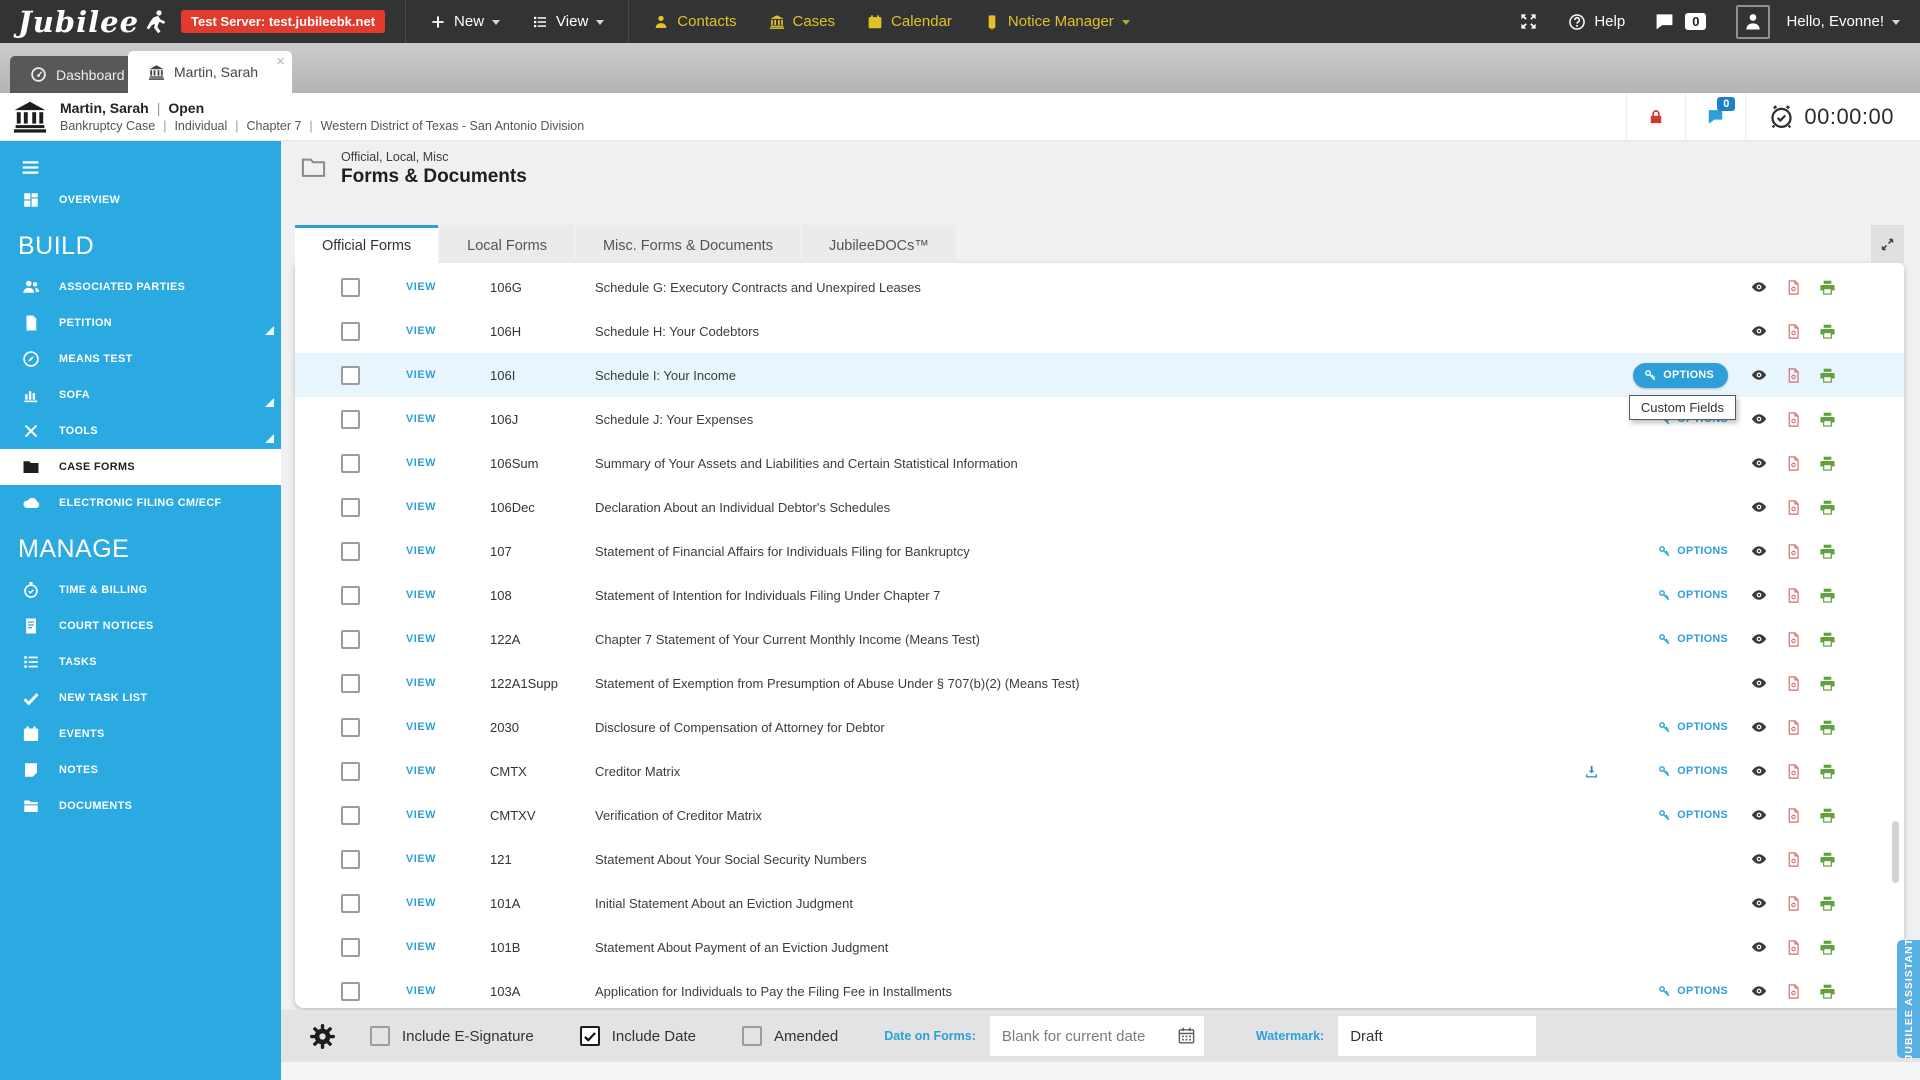 The image size is (1920, 1080). I want to click on lock-button, so click(1655, 116).